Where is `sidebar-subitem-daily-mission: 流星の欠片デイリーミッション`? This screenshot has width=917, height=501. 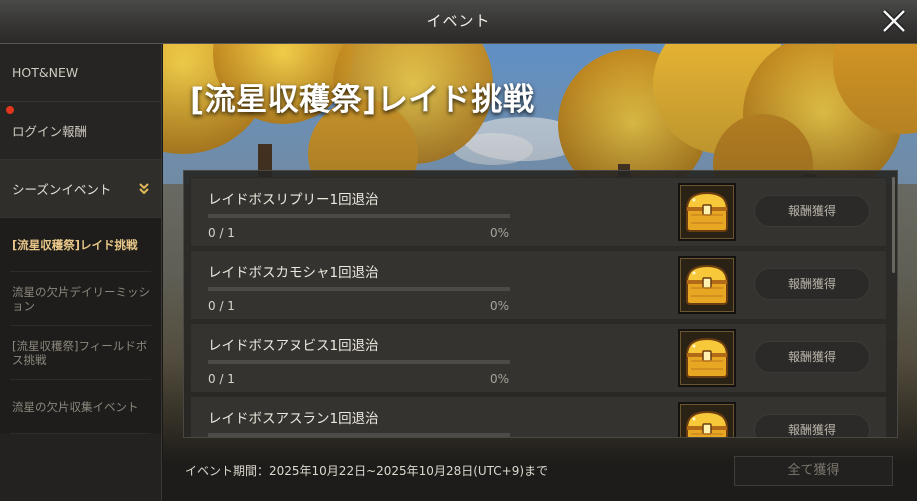 sidebar-subitem-daily-mission: 流星の欠片デイリーミッション is located at coordinates (80, 299).